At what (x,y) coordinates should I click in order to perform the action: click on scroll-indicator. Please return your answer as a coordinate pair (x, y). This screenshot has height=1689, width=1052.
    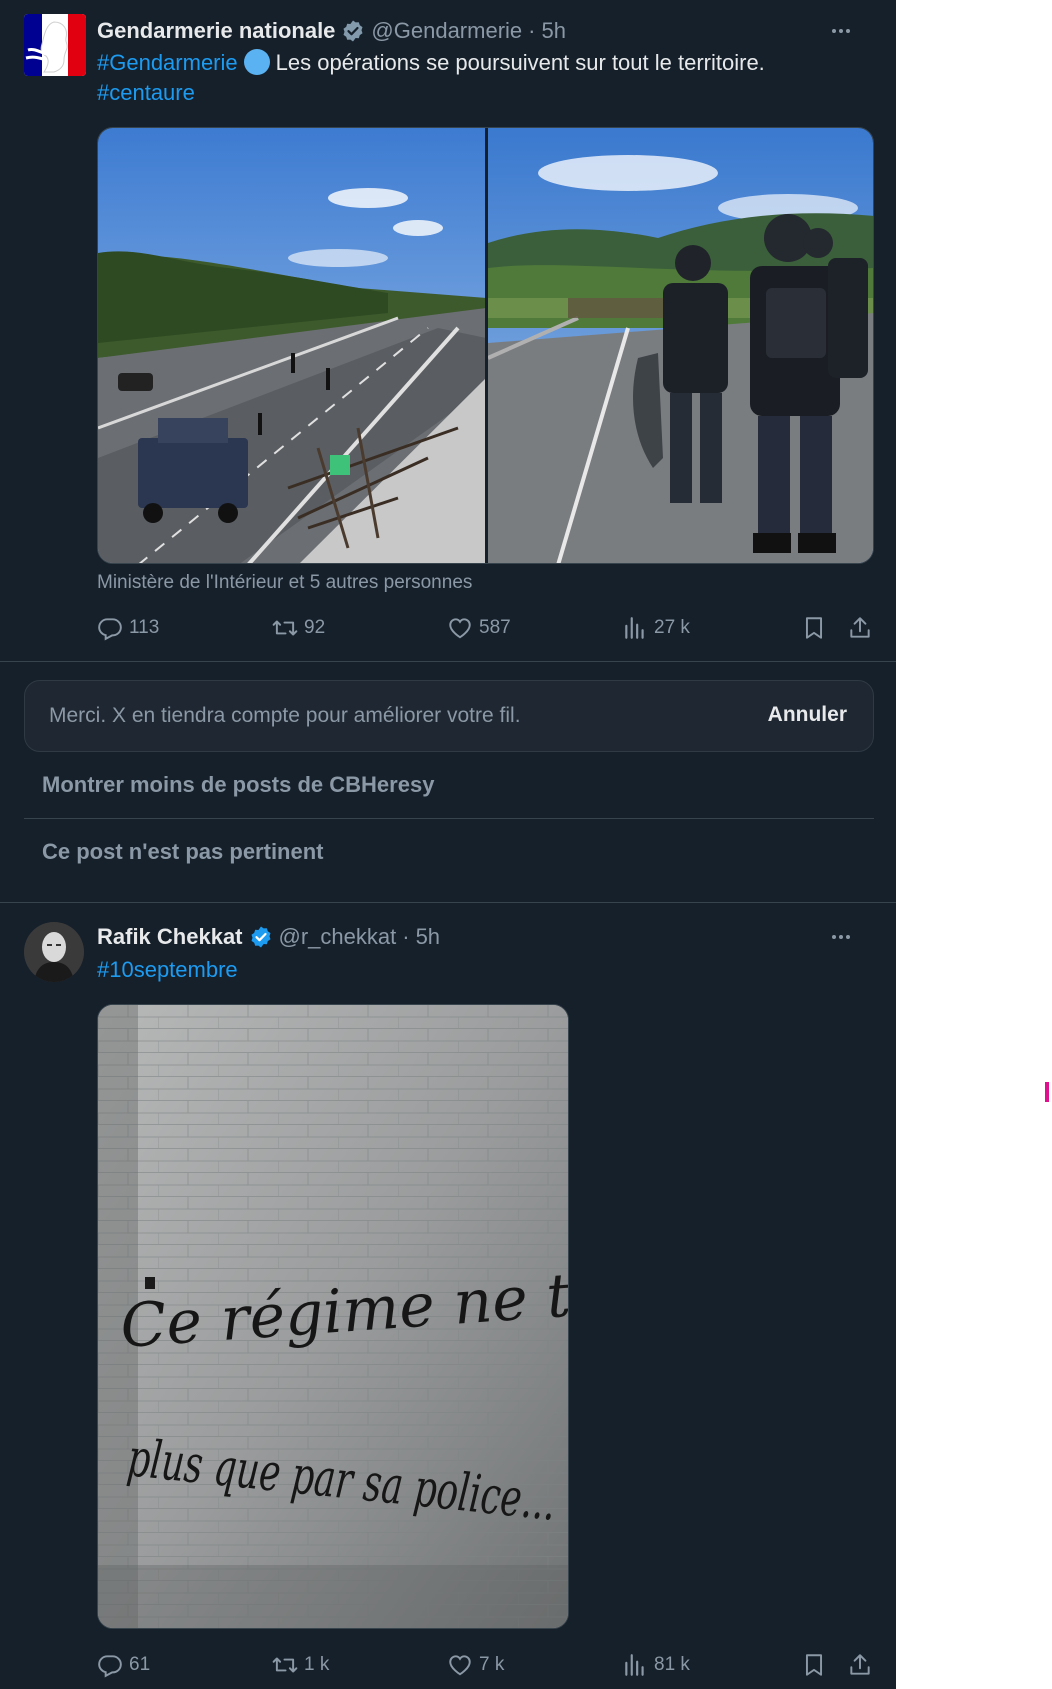
    Looking at the image, I should click on (1047, 1092).